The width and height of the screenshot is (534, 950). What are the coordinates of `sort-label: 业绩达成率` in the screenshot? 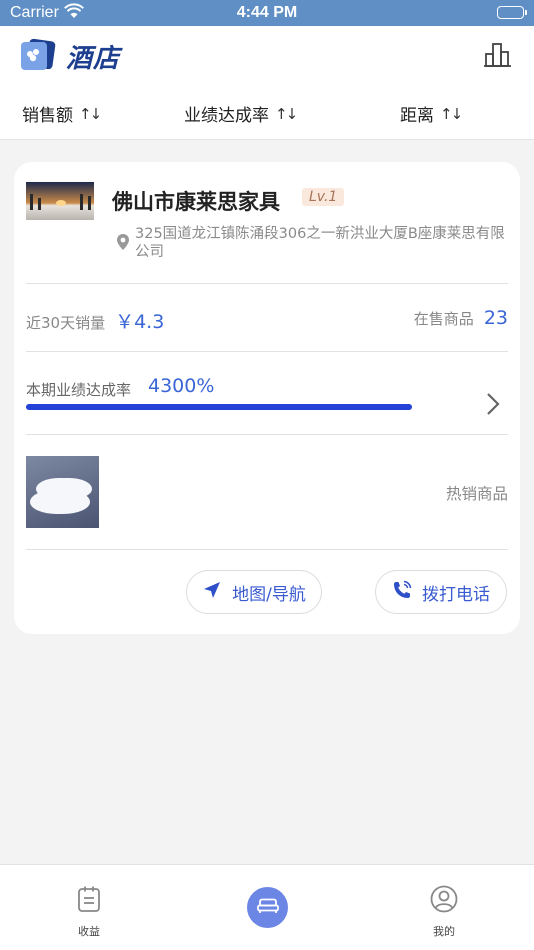 It's located at (226, 116).